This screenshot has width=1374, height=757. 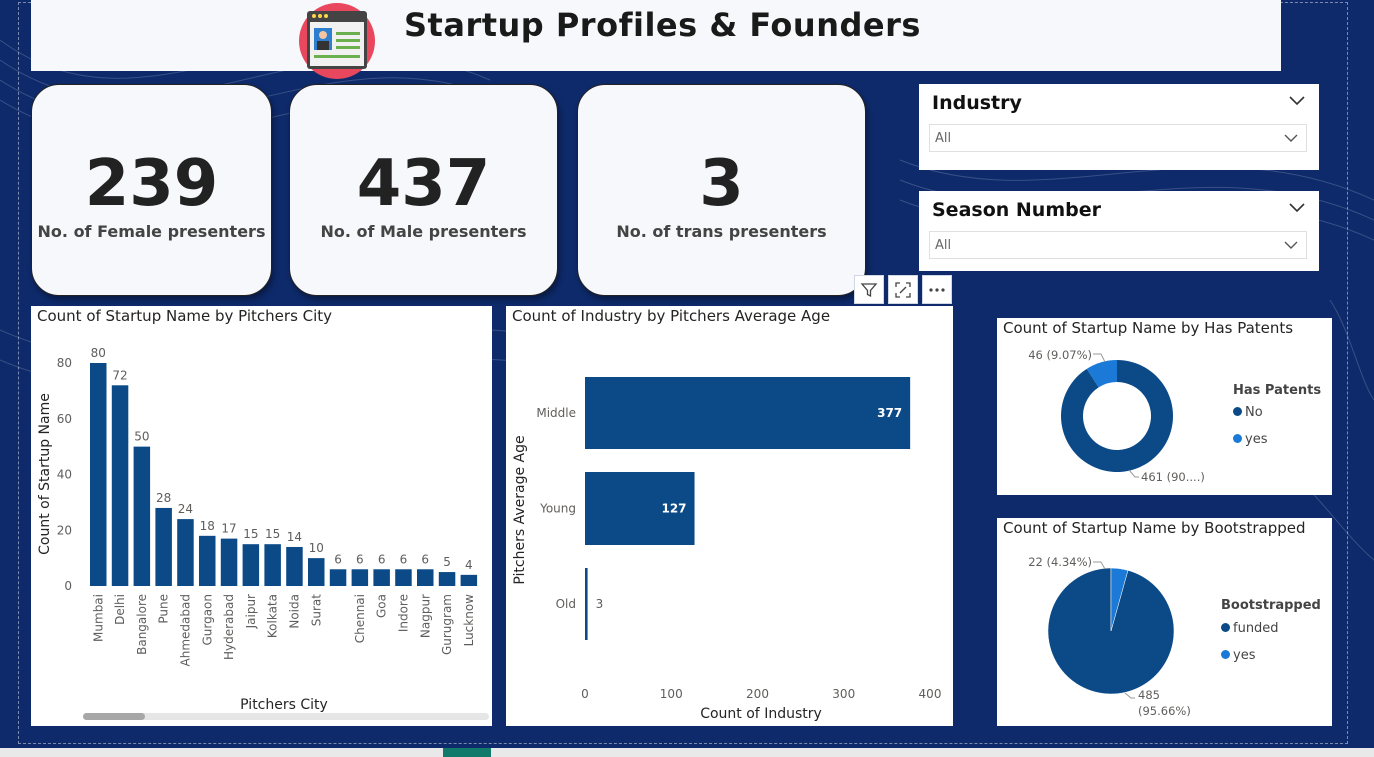 I want to click on data-label: 24, so click(x=185, y=509).